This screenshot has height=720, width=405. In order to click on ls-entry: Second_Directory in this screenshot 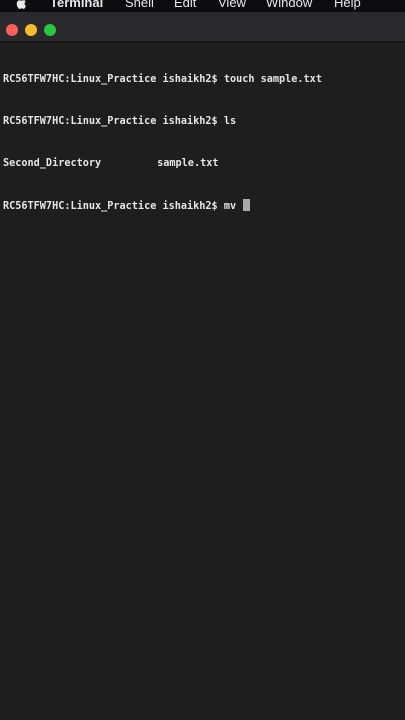, I will do `click(52, 163)`.